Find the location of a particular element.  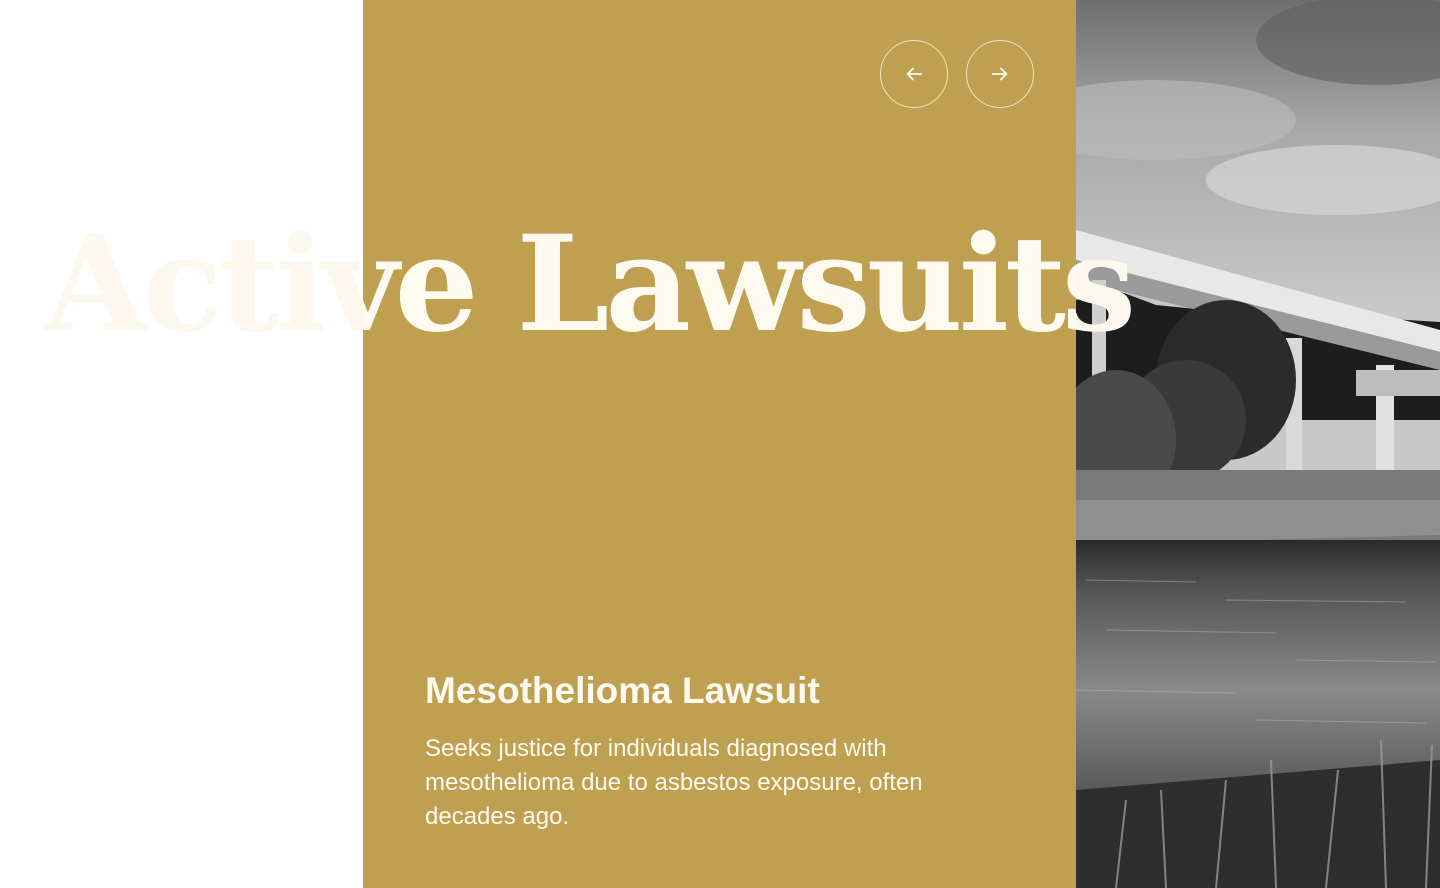

slide-title: Mesothelioma Lawsuit is located at coordinates (685, 691).